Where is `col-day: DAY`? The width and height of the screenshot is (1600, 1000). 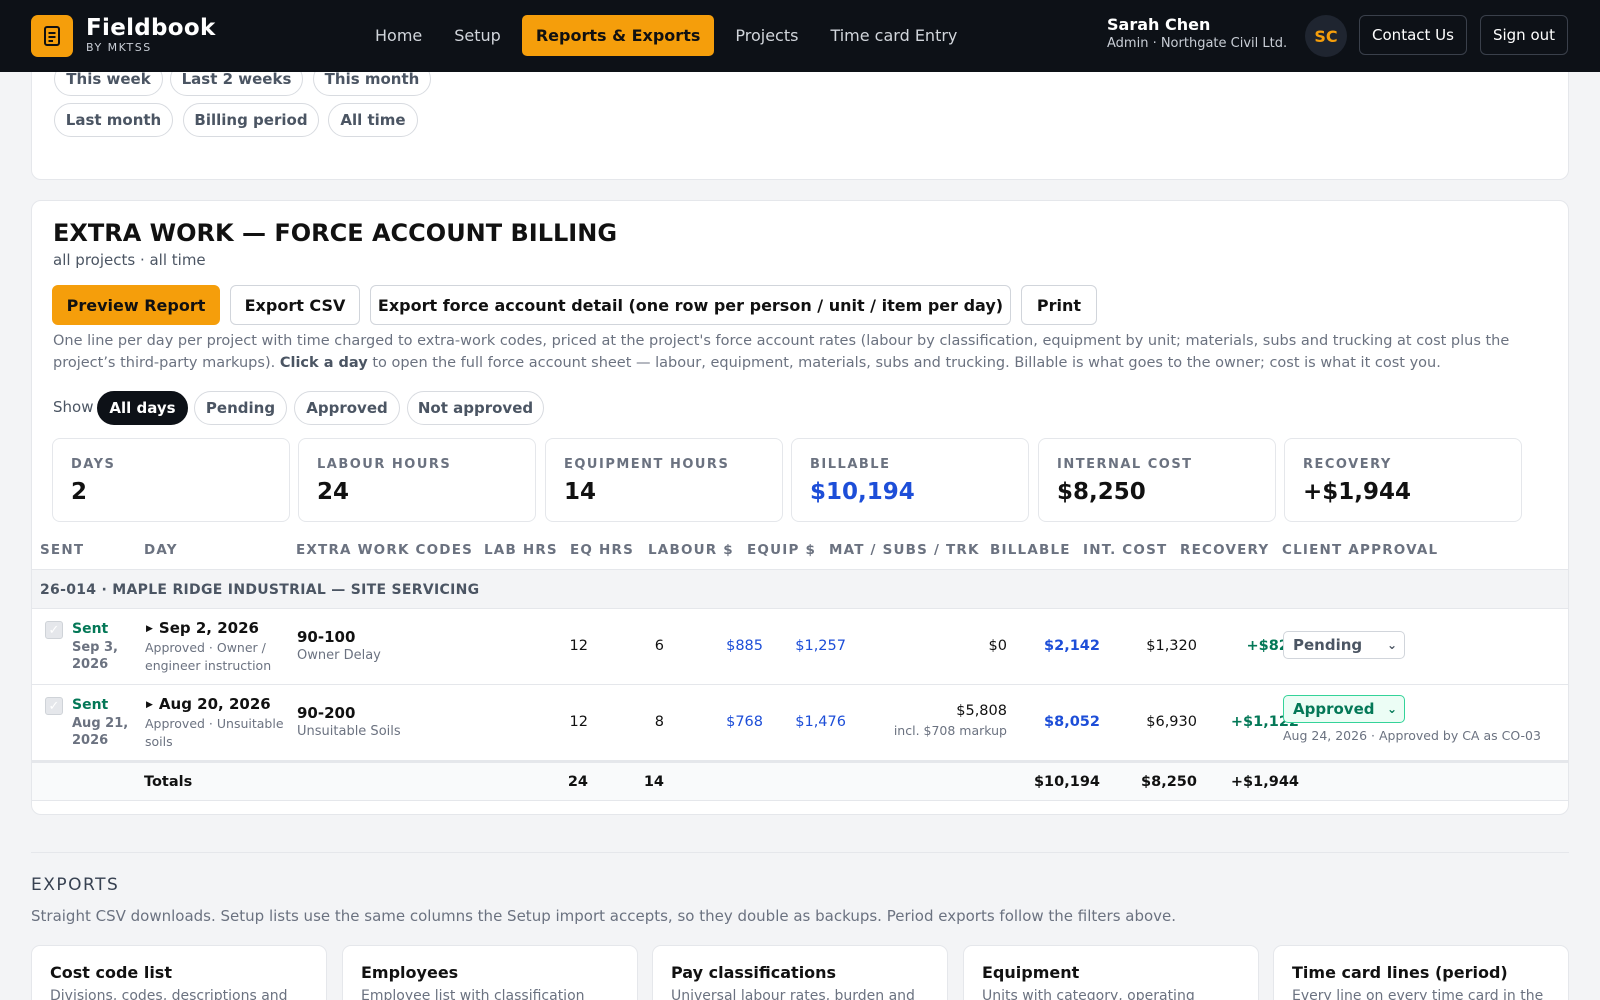
col-day: DAY is located at coordinates (161, 550).